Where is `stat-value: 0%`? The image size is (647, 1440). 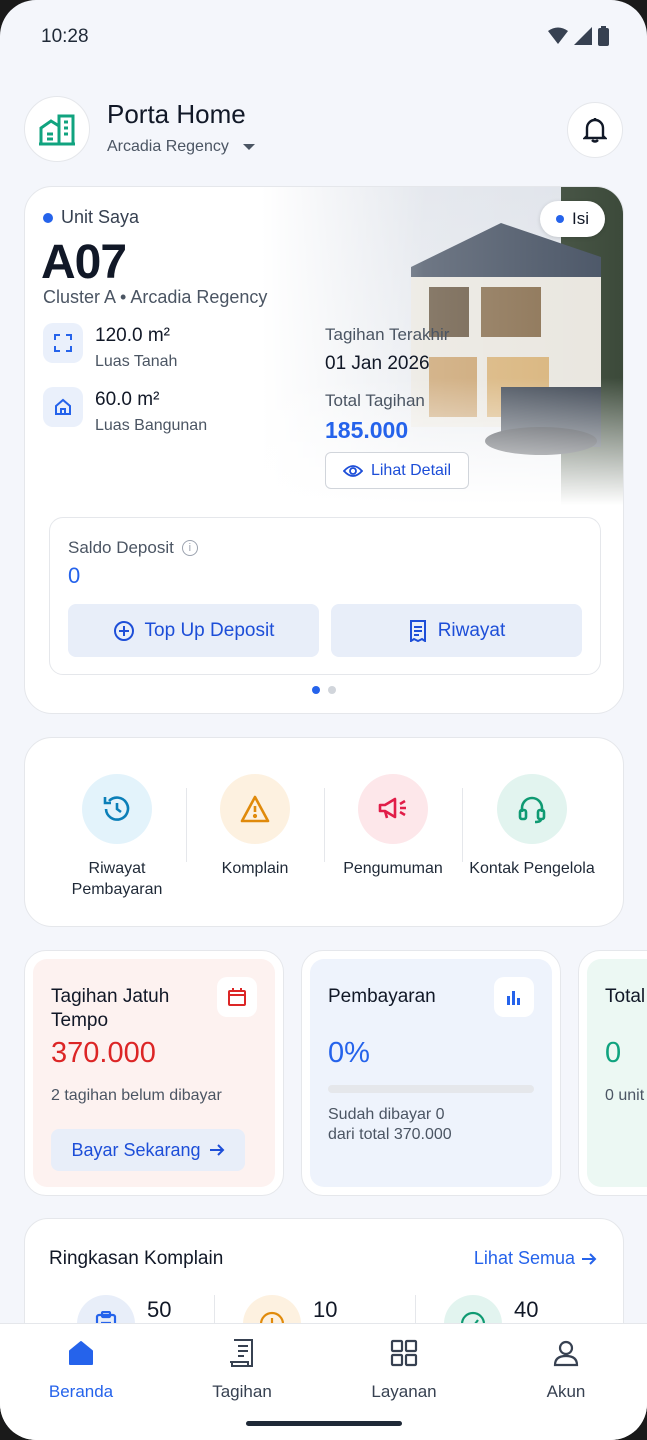
stat-value: 0% is located at coordinates (349, 1053).